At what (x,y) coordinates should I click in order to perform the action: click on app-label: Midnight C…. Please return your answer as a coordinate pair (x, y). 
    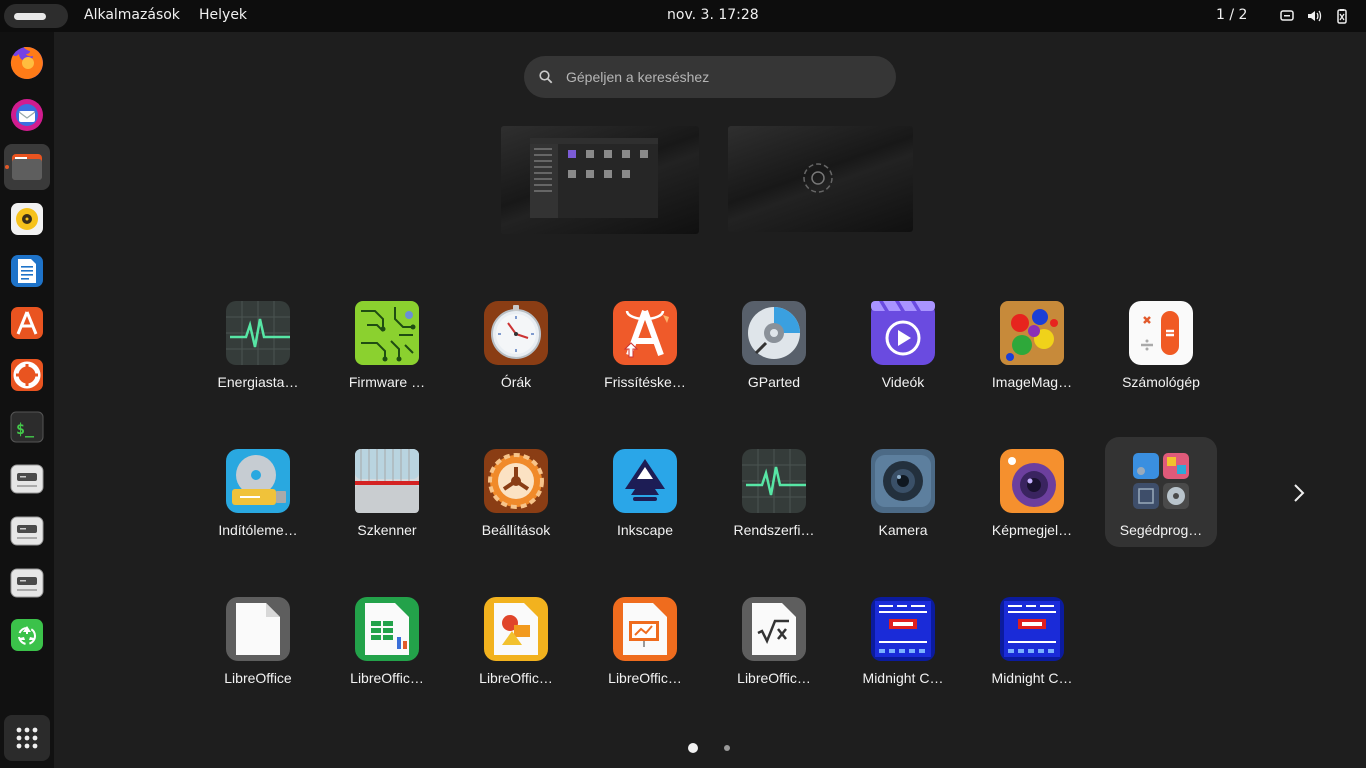
    Looking at the image, I should click on (903, 678).